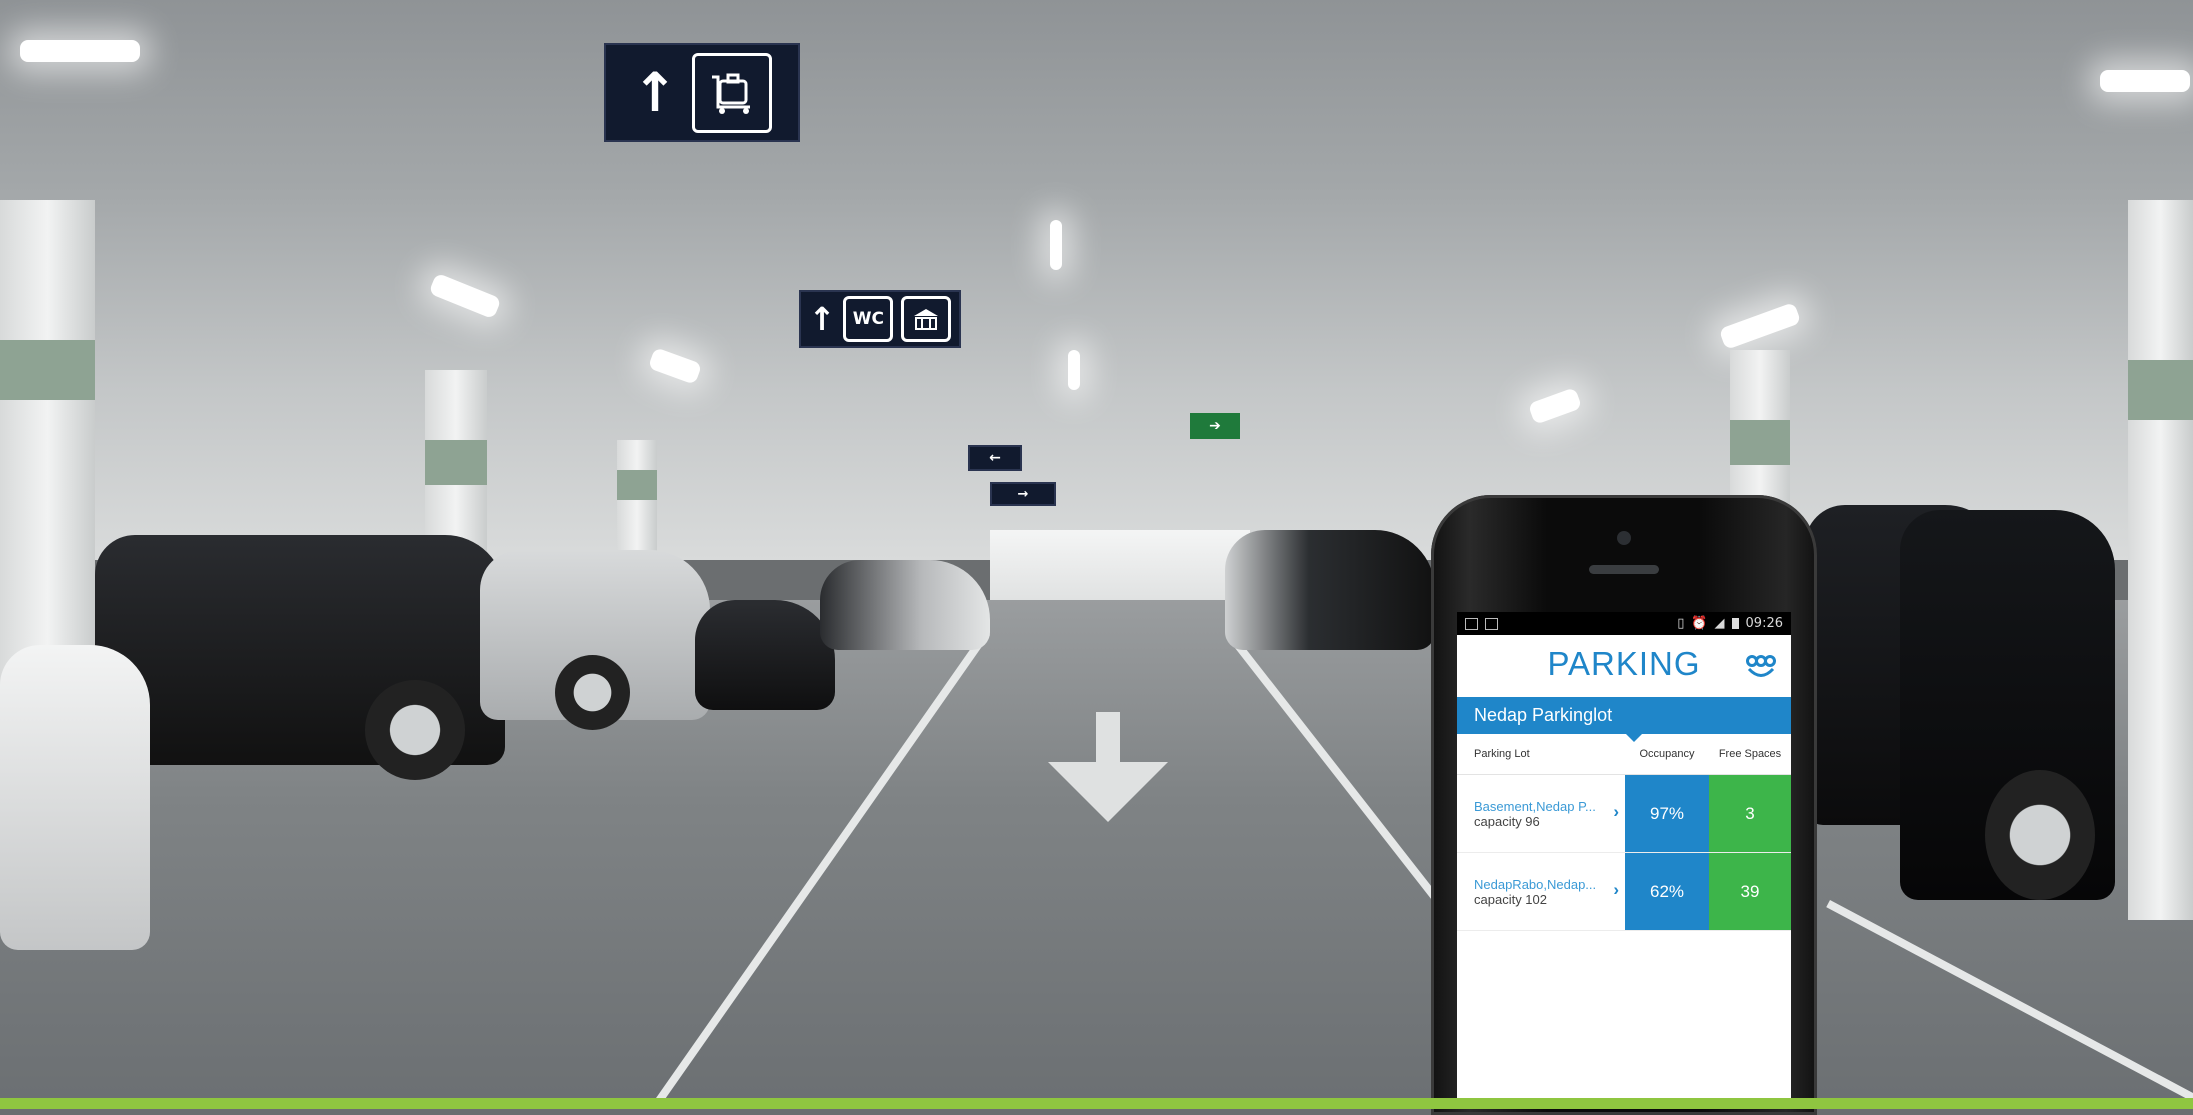 The width and height of the screenshot is (2193, 1115). Describe the element at coordinates (1108, 740) in the screenshot. I see `floor-arrow` at that location.